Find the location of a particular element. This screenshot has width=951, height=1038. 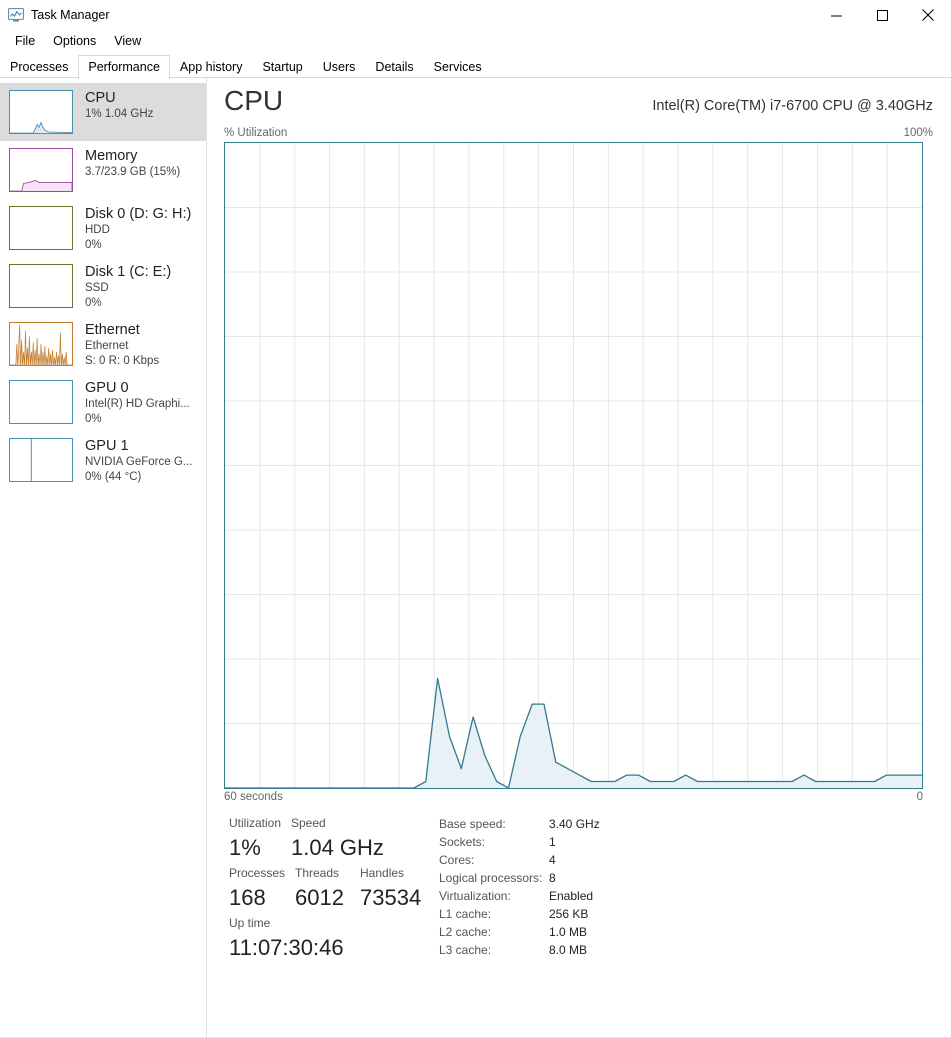

stat-utilization: Utilization 1% is located at coordinates (260, 838).